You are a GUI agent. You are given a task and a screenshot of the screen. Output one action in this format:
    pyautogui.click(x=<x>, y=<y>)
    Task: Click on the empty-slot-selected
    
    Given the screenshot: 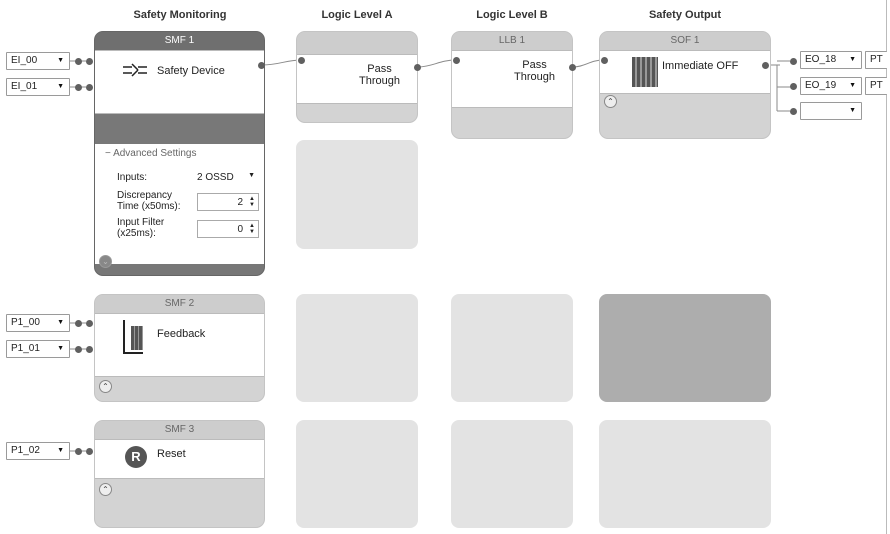 What is the action you would take?
    pyautogui.click(x=685, y=348)
    